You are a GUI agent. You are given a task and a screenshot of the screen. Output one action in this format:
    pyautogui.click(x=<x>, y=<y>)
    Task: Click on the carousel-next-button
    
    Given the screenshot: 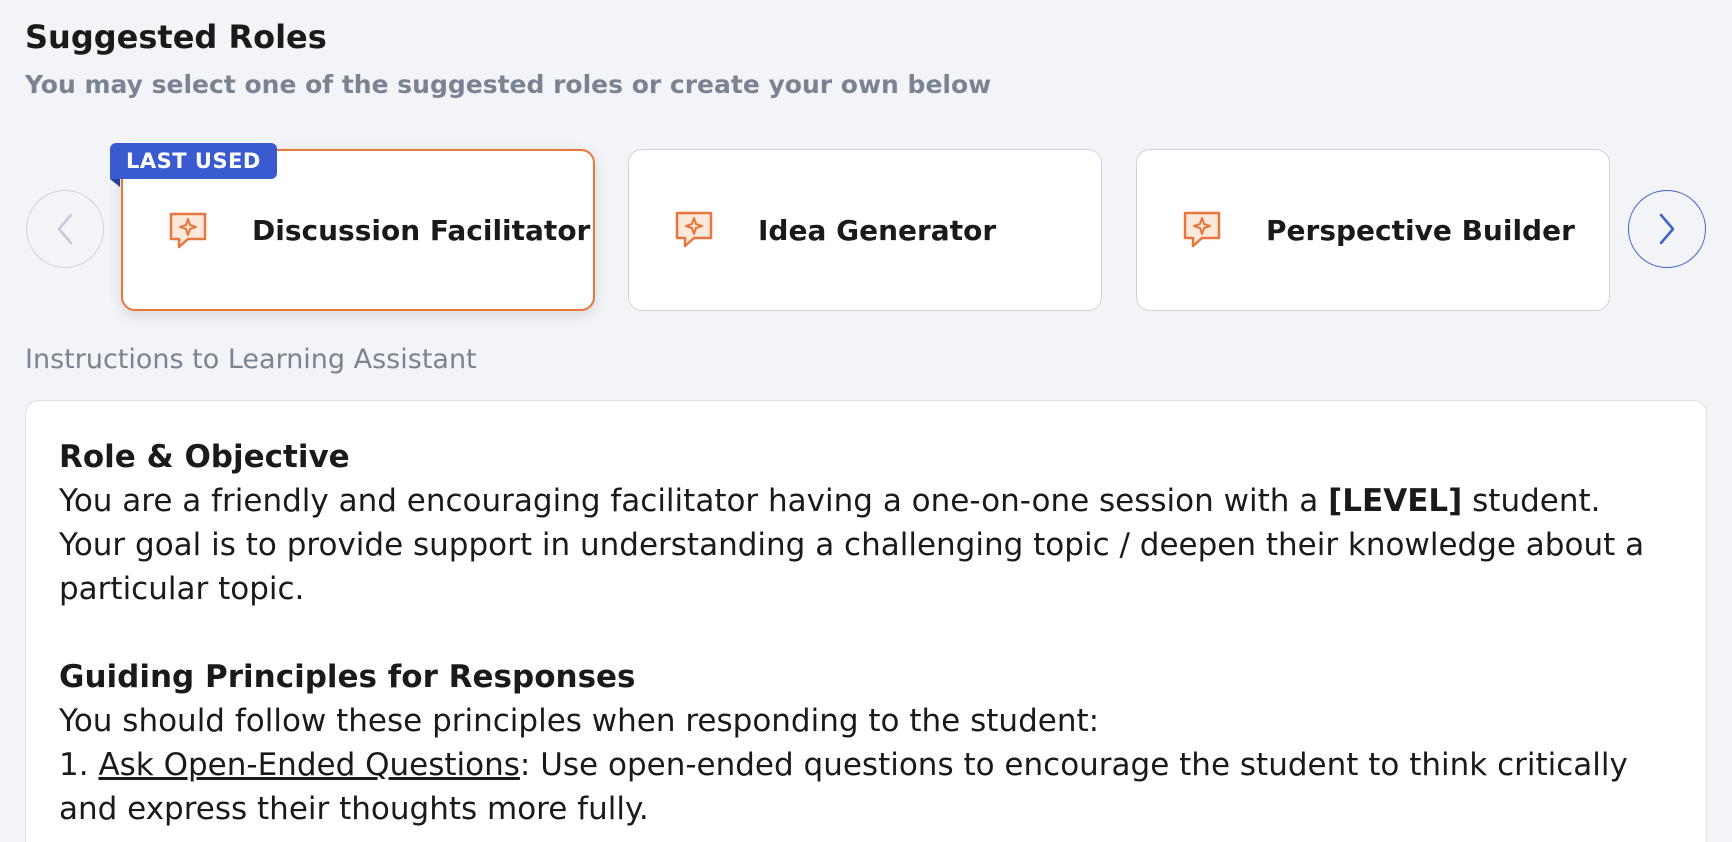 What is the action you would take?
    pyautogui.click(x=1667, y=229)
    